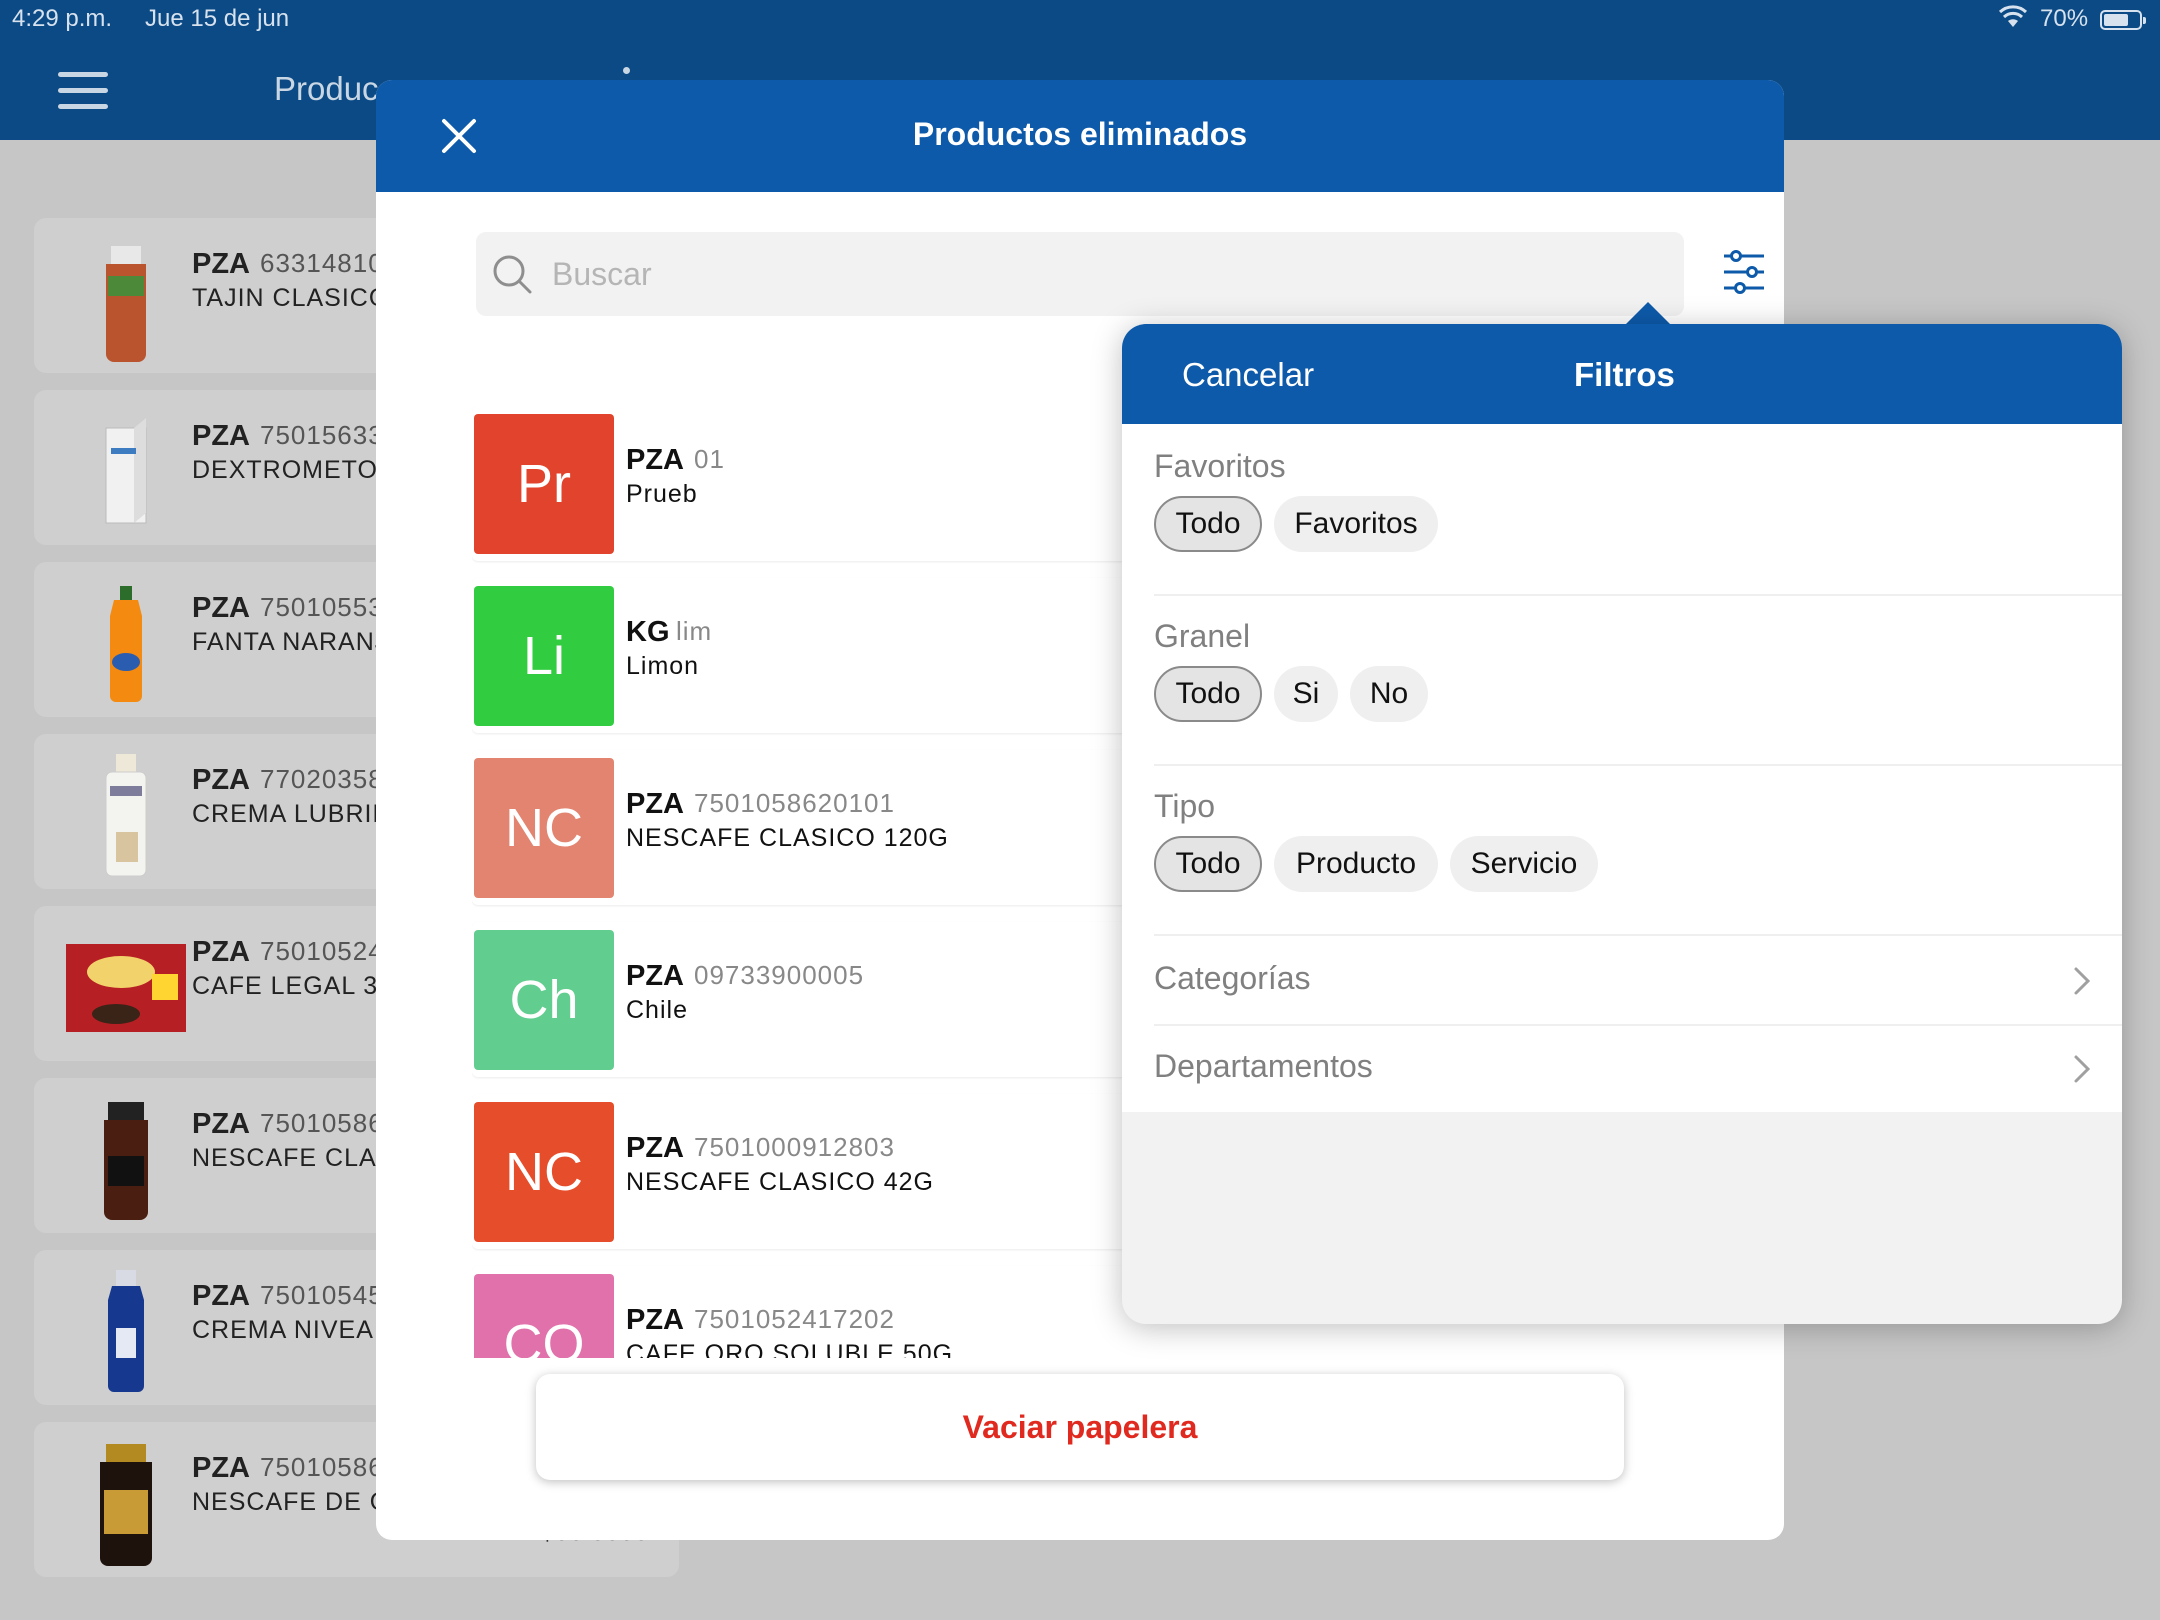 This screenshot has width=2160, height=1620. I want to click on battery-percent: 70%, so click(2064, 18).